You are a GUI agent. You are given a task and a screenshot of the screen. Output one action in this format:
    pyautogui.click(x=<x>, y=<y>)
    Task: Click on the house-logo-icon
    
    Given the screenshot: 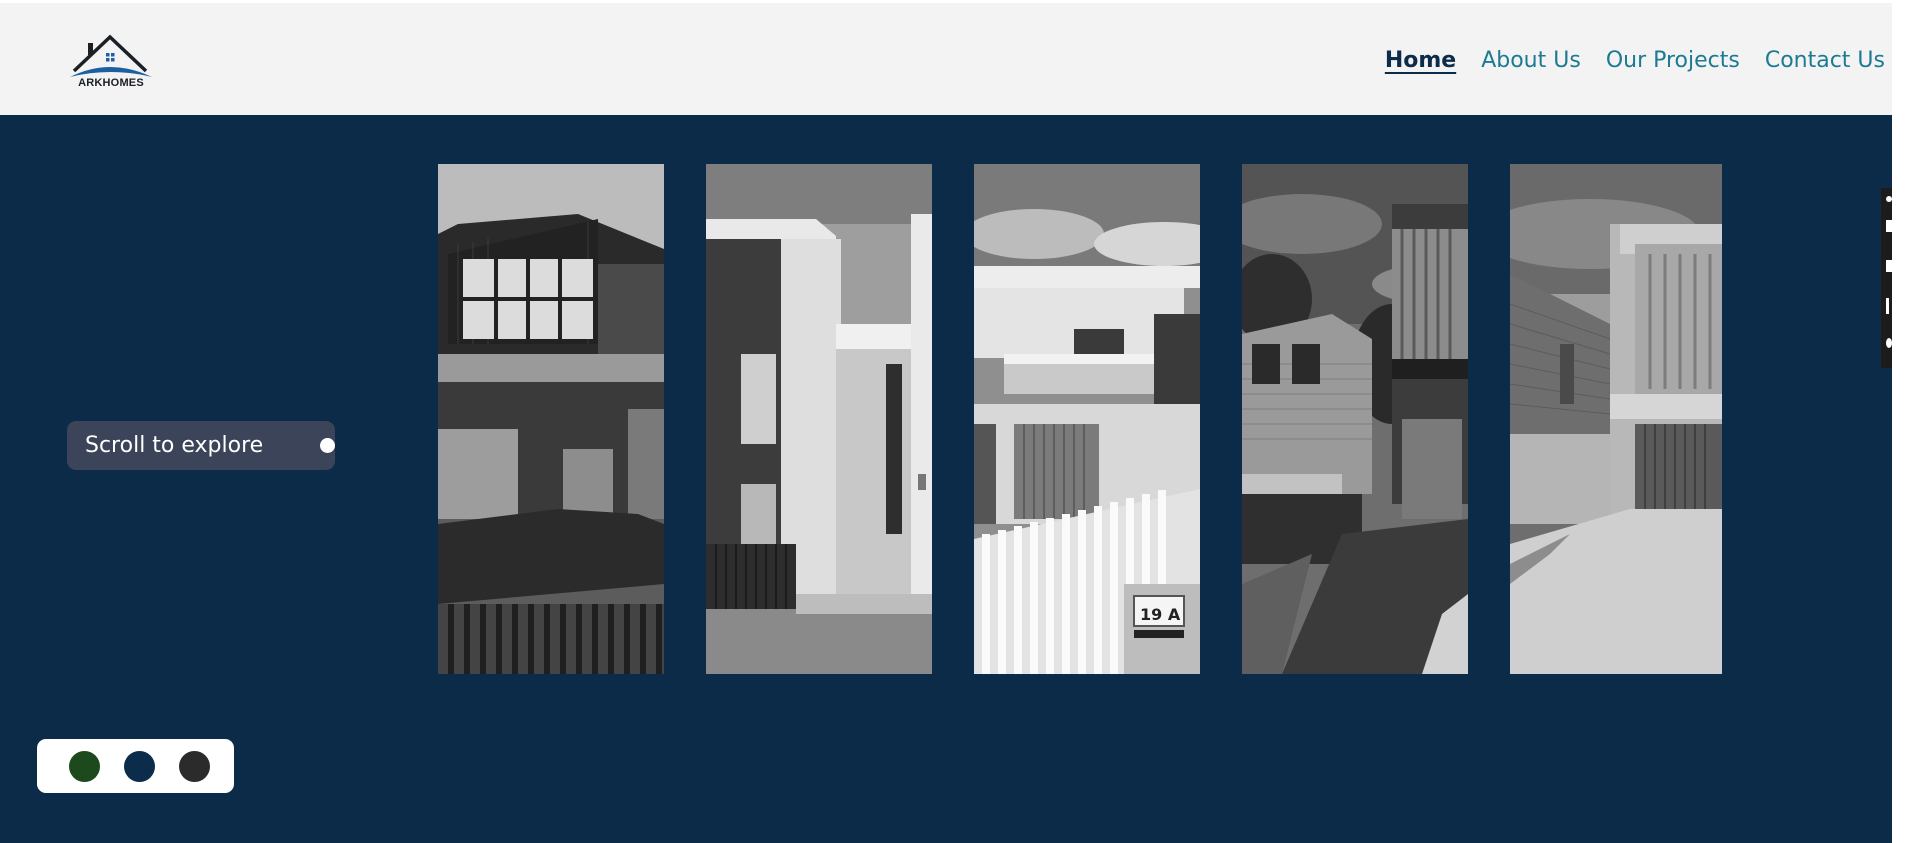 What is the action you would take?
    pyautogui.click(x=111, y=55)
    